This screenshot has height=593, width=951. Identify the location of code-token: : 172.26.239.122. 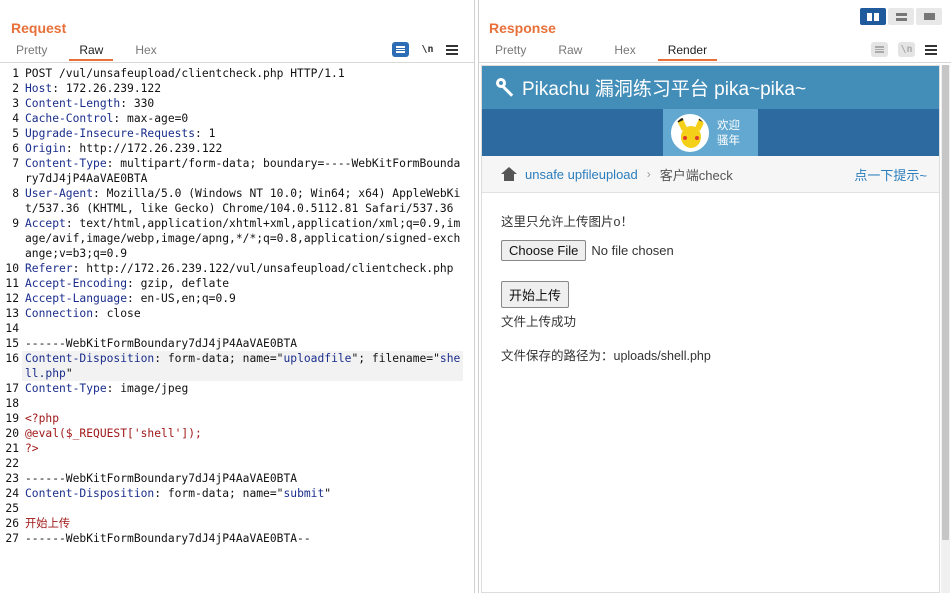
(107, 88).